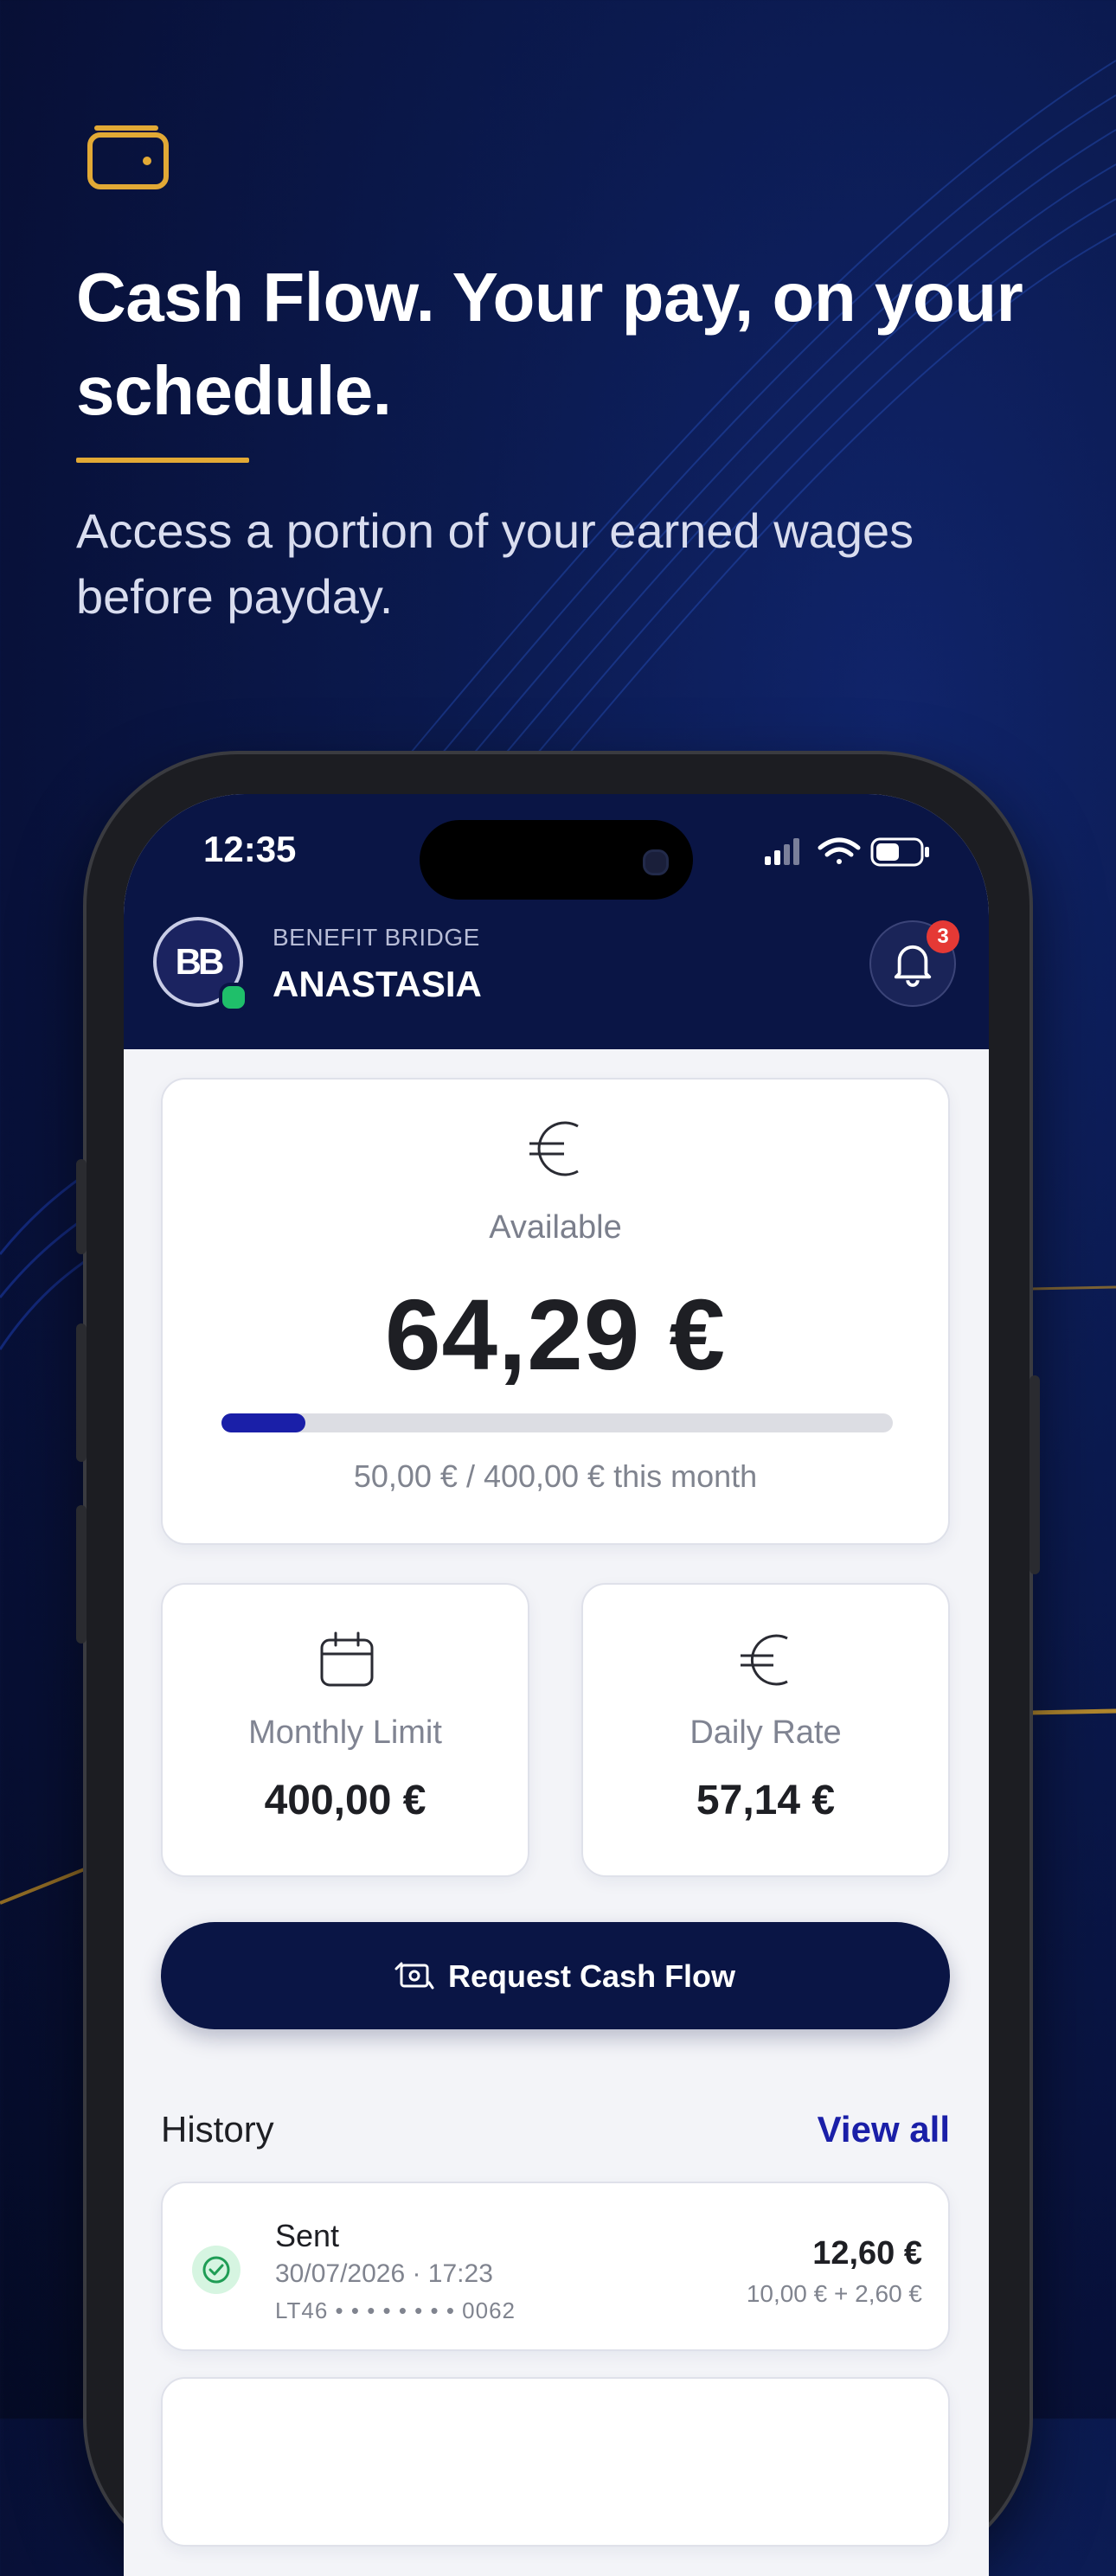  Describe the element at coordinates (549, 344) in the screenshot. I see `promo-headline: Cash Flow. Your pay, on your schedule.` at that location.